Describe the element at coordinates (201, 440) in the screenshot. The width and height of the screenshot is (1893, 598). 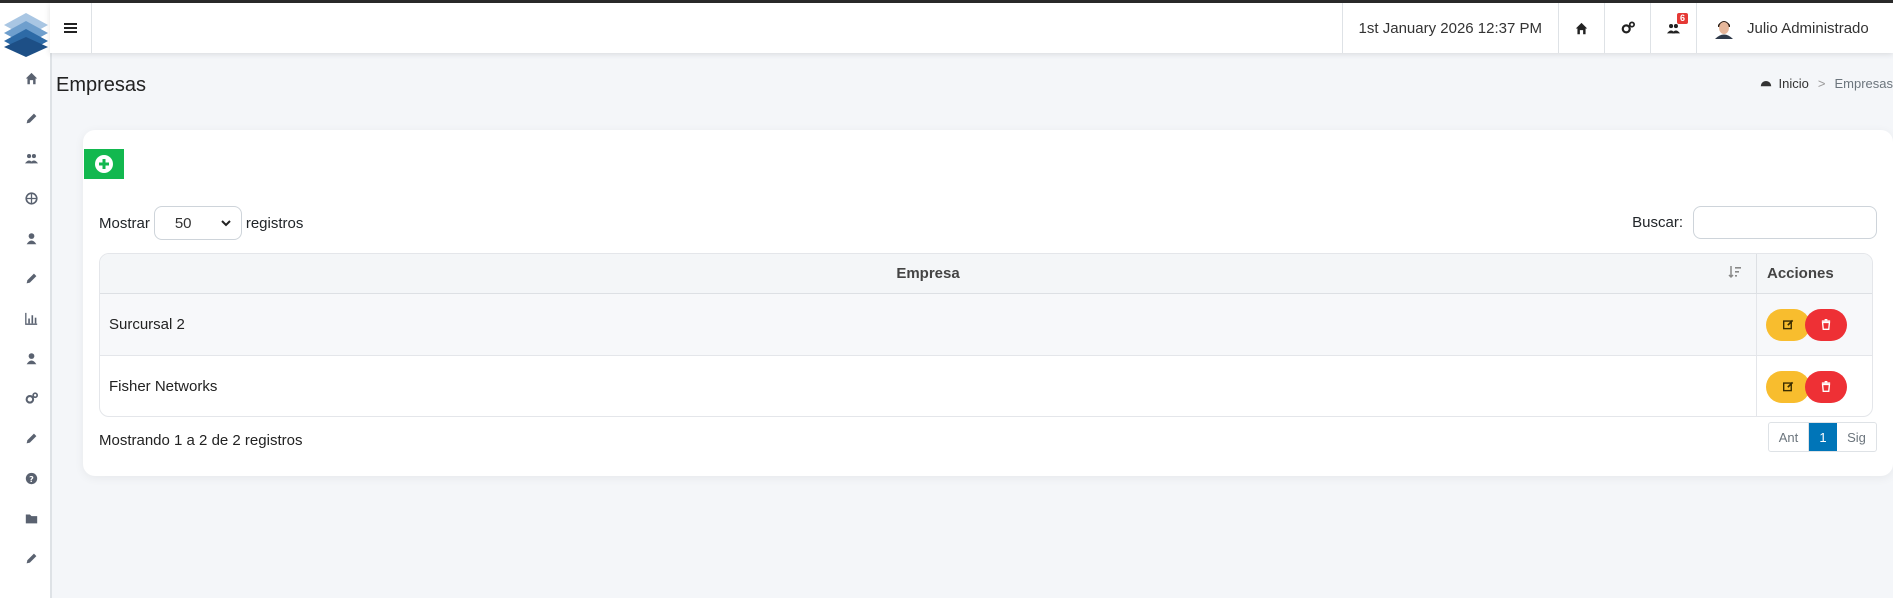
I see `table-info: Mostrando 1 a 2 de 2 registros` at that location.